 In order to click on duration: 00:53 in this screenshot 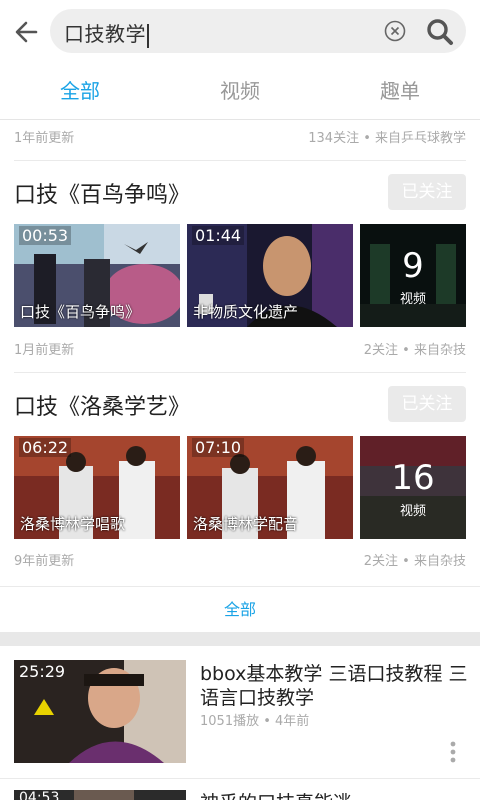, I will do `click(45, 235)`.